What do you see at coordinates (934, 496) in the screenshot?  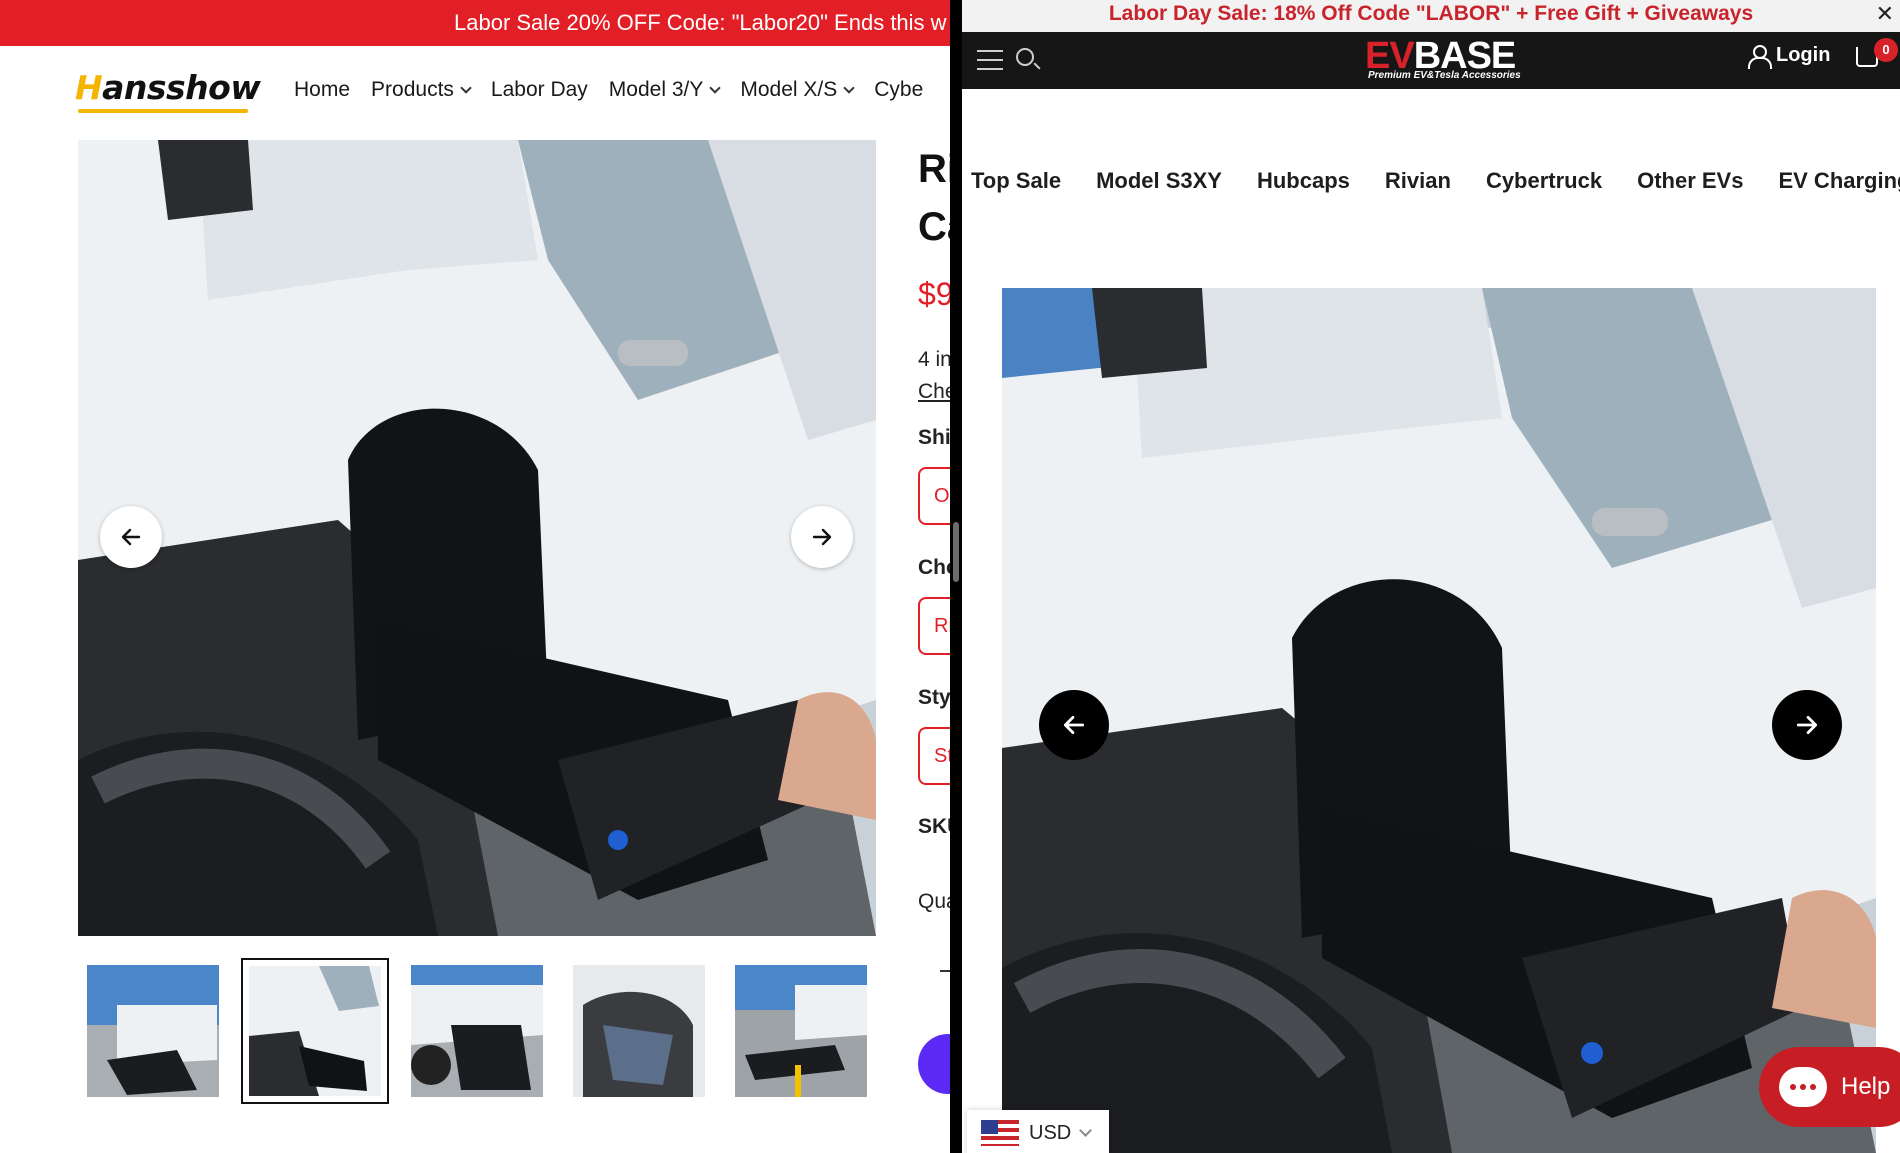 I see `shipping-option: O` at bounding box center [934, 496].